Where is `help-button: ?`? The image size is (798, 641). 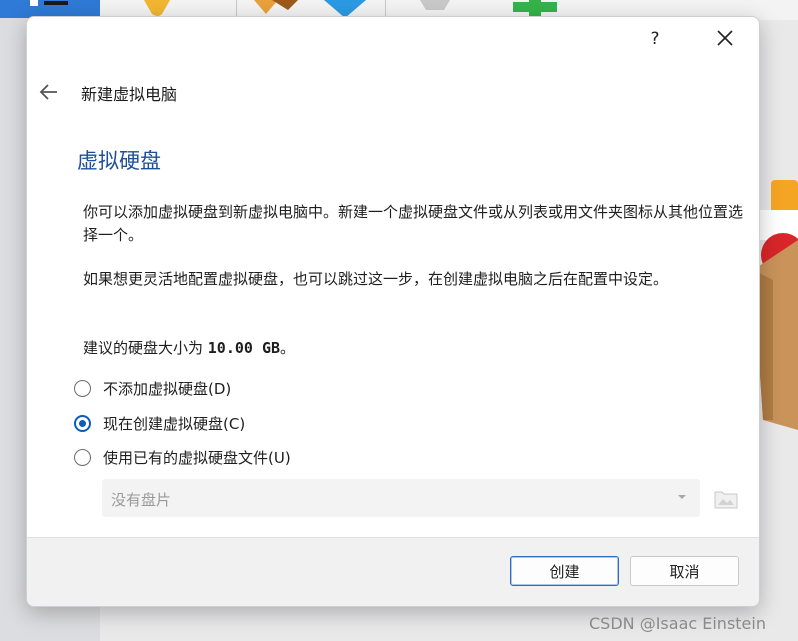 help-button: ? is located at coordinates (655, 39).